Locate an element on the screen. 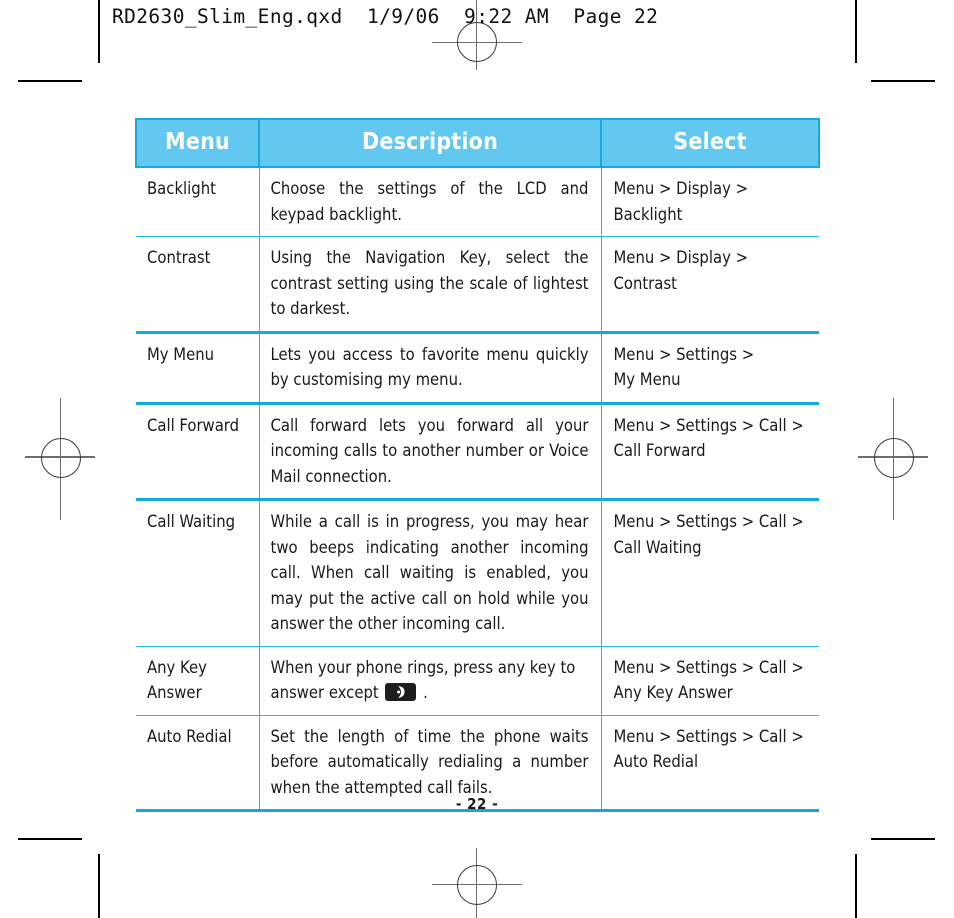 This screenshot has height=918, width=954. row-select-path: Menu > Settings > My Menu is located at coordinates (710, 368).